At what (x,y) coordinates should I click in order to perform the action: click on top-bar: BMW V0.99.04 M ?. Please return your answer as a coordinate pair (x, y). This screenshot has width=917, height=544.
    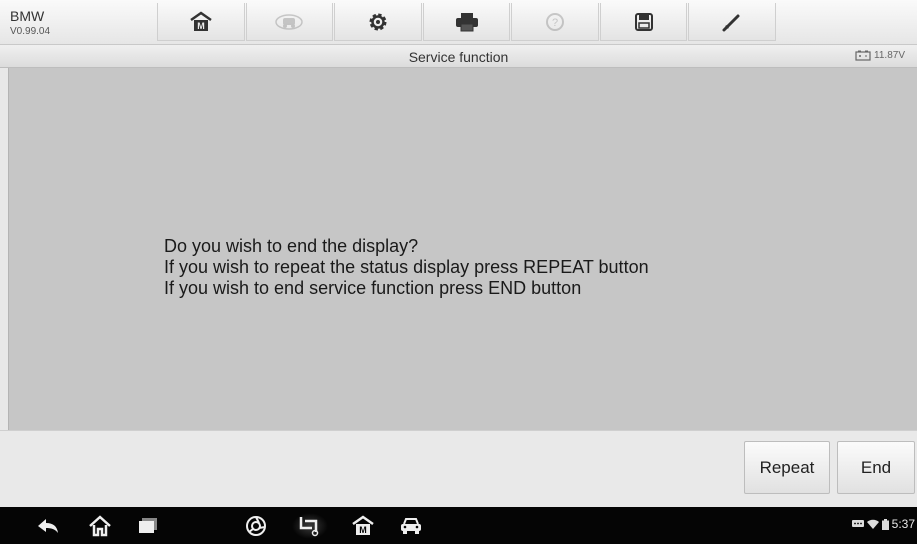
    Looking at the image, I should click on (458, 22).